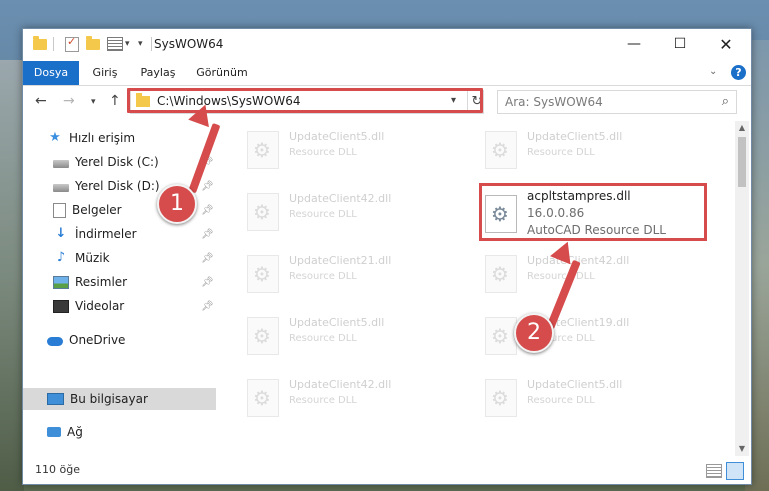  I want to click on video-icon, so click(61, 306).